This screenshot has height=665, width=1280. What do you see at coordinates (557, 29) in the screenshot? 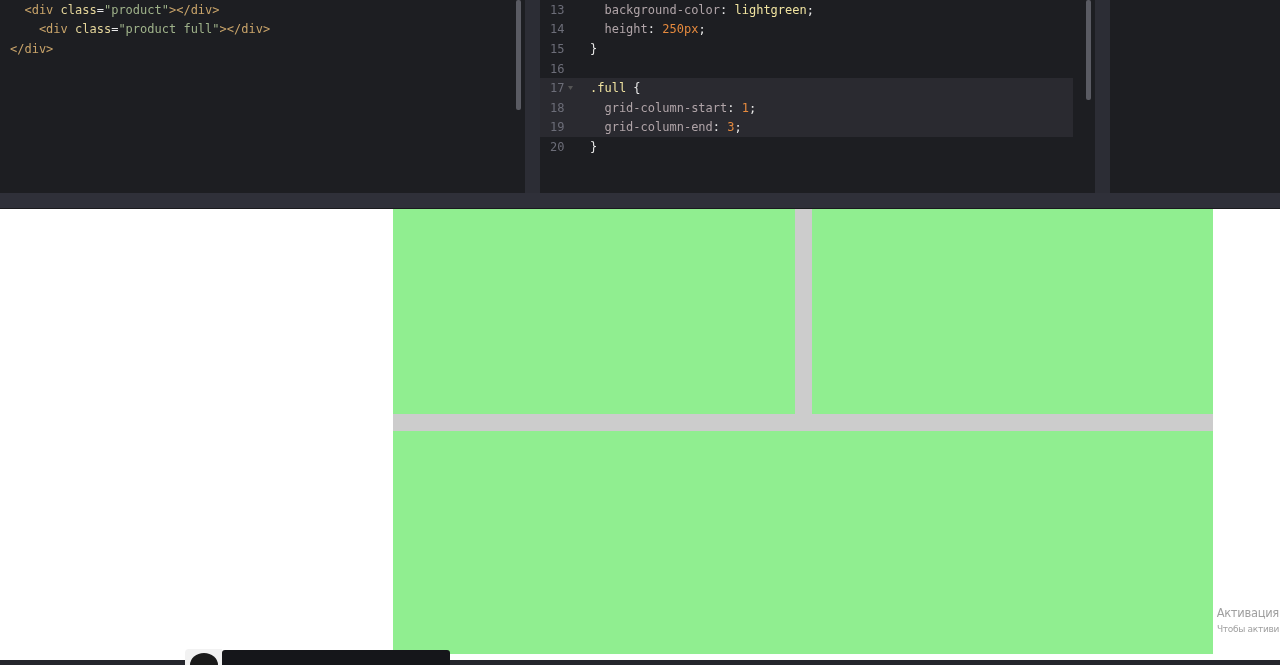
I see `line-number: 14` at bounding box center [557, 29].